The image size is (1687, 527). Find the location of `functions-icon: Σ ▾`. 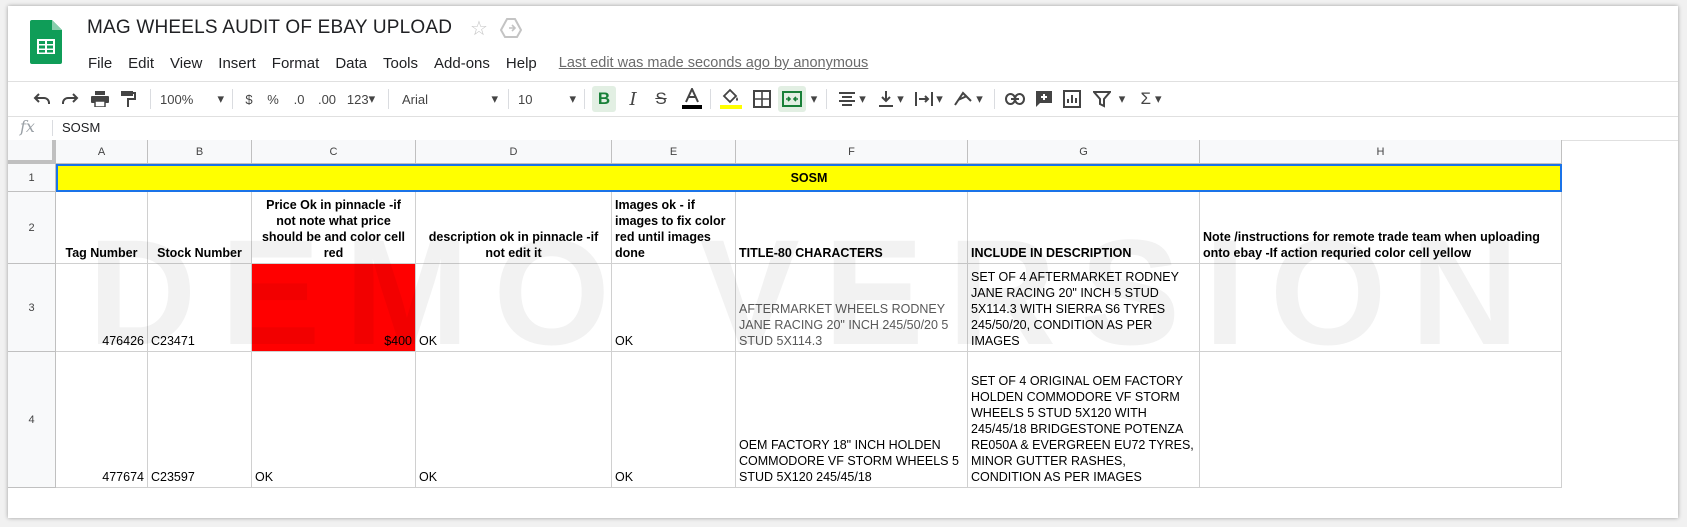

functions-icon: Σ ▾ is located at coordinates (1151, 99).